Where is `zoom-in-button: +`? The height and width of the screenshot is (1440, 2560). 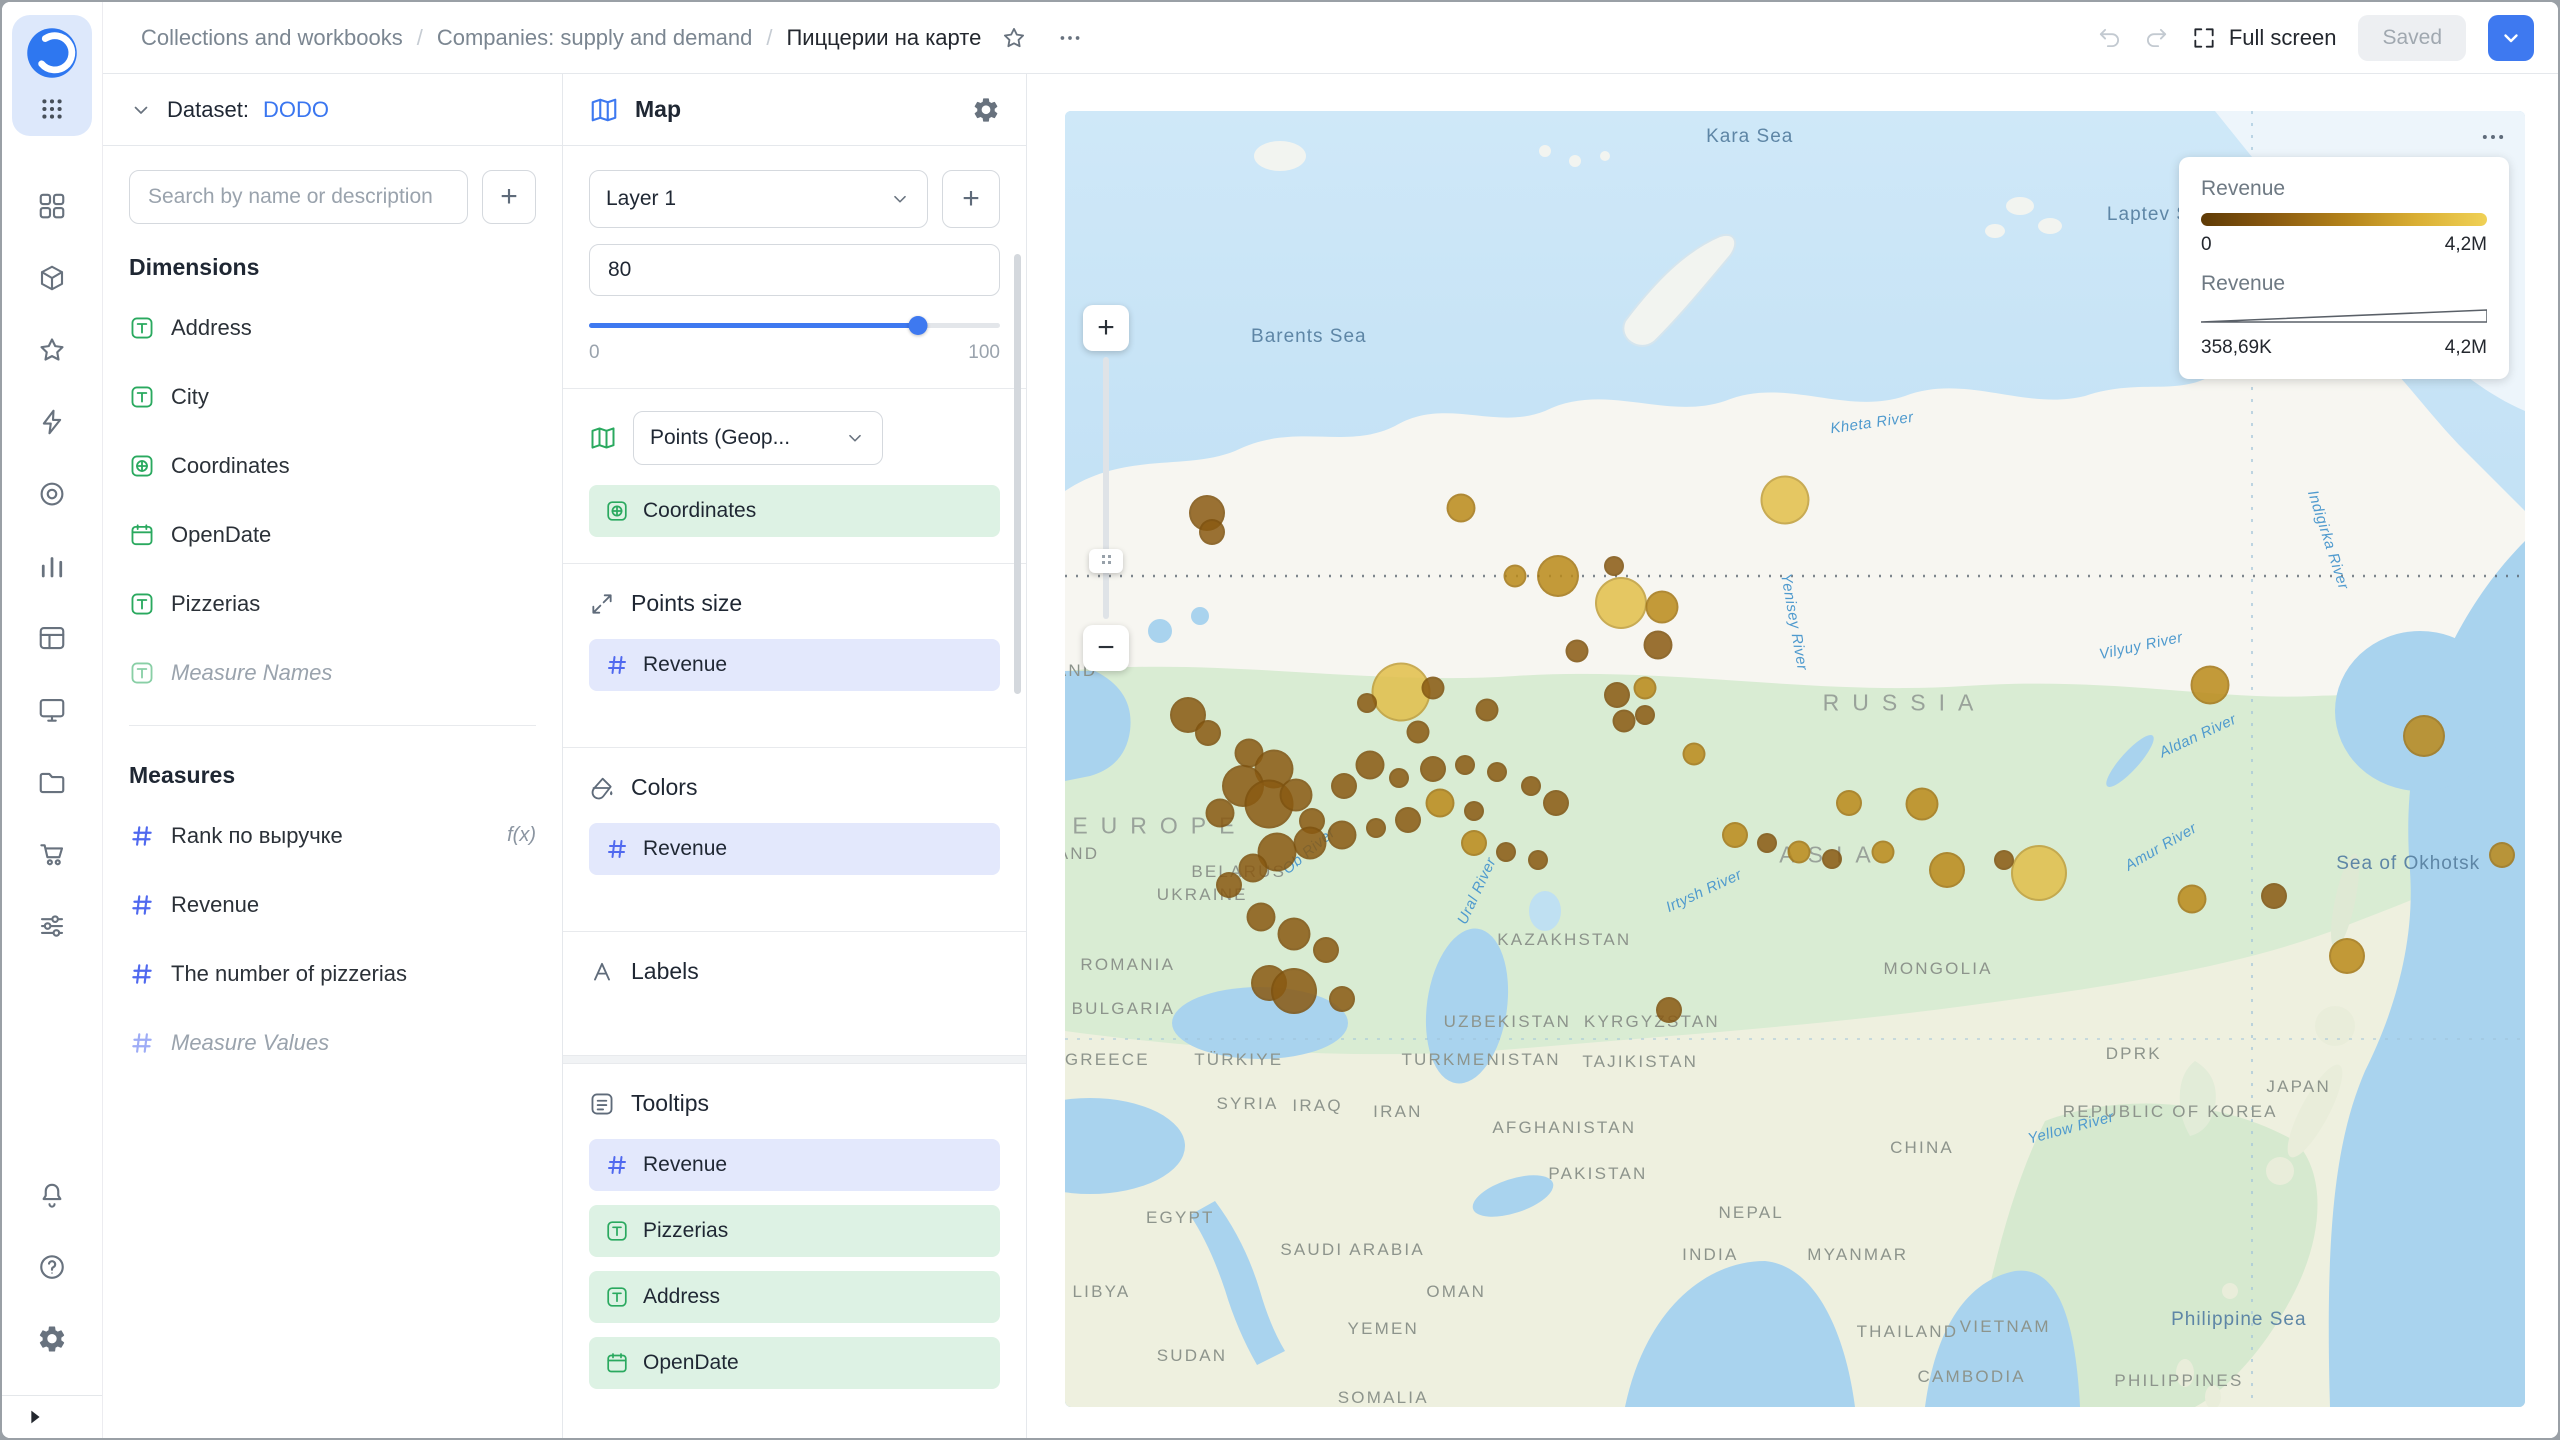 zoom-in-button: + is located at coordinates (1106, 328).